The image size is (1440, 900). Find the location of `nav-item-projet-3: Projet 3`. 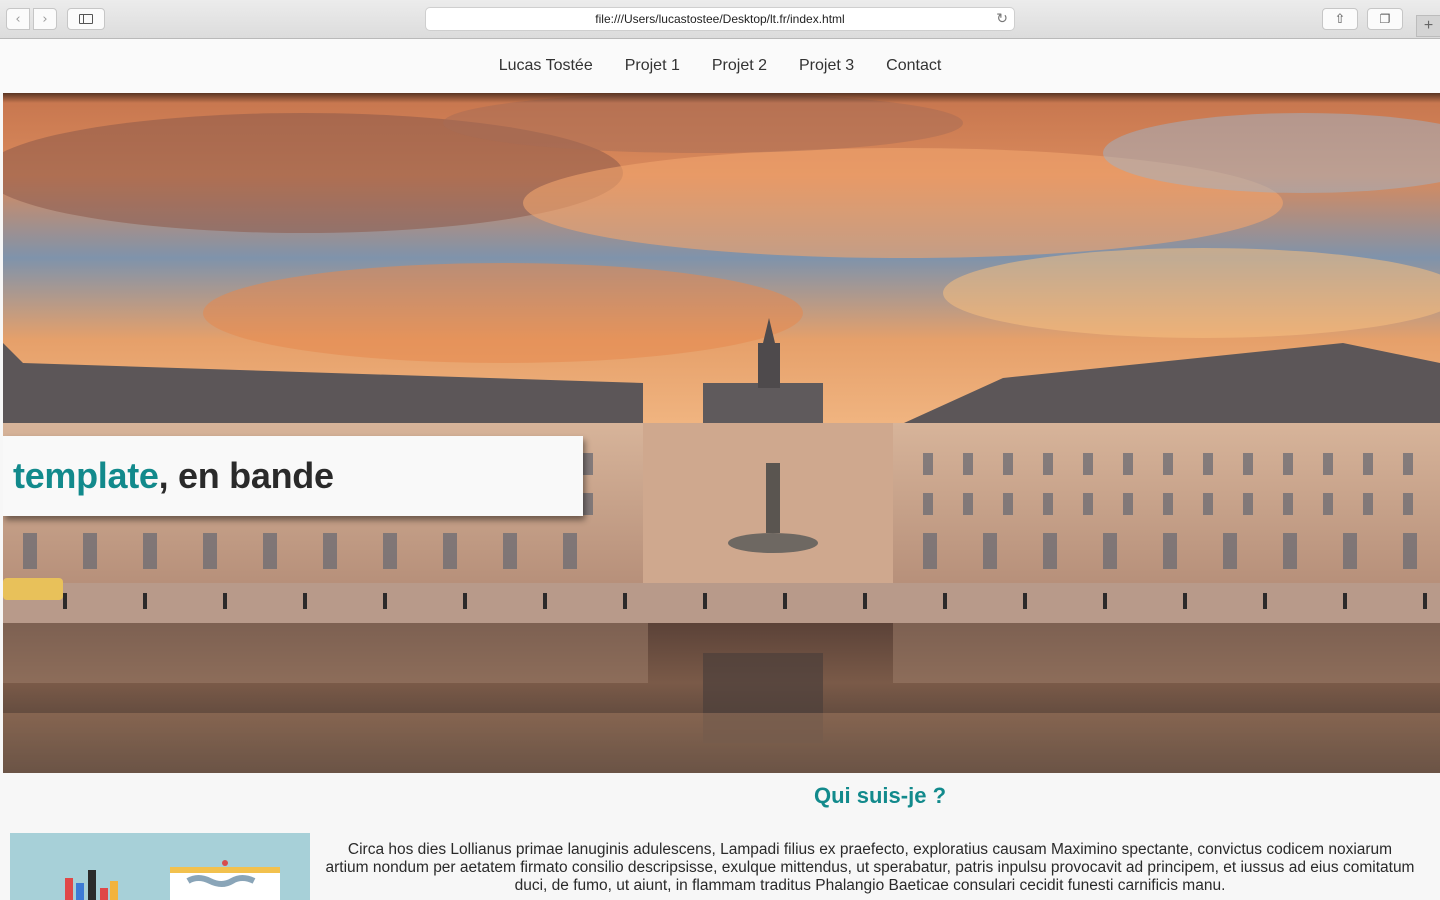

nav-item-projet-3: Projet 3 is located at coordinates (826, 66).